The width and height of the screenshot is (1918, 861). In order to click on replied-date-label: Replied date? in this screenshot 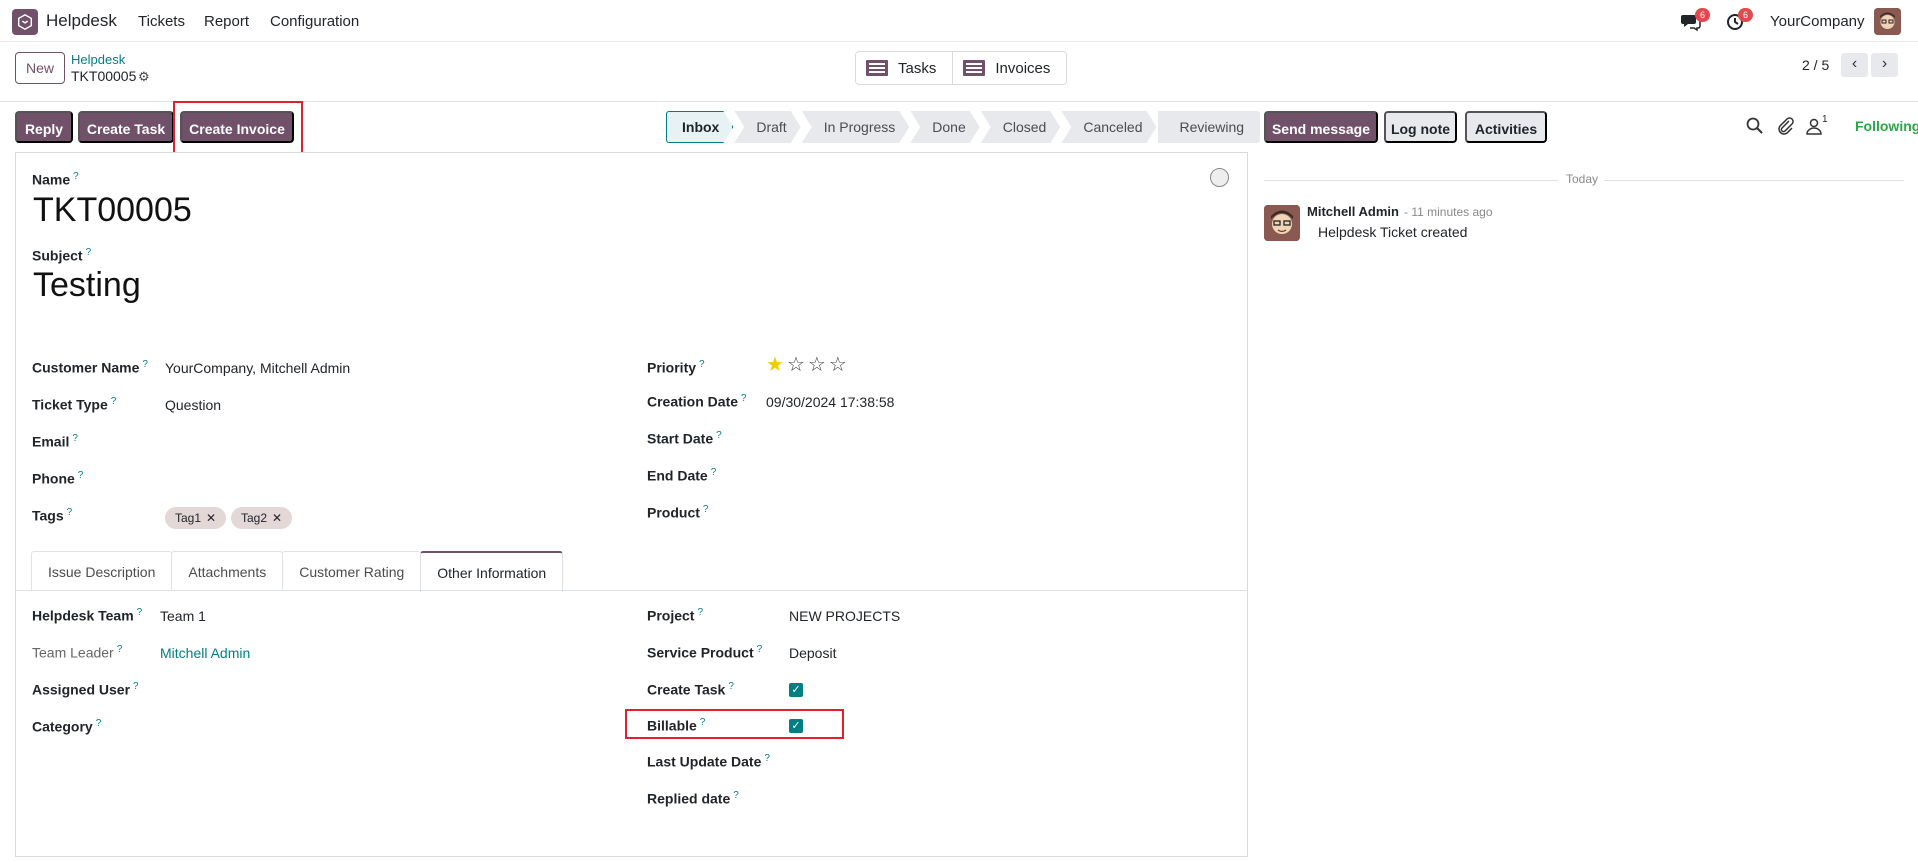, I will do `click(693, 798)`.